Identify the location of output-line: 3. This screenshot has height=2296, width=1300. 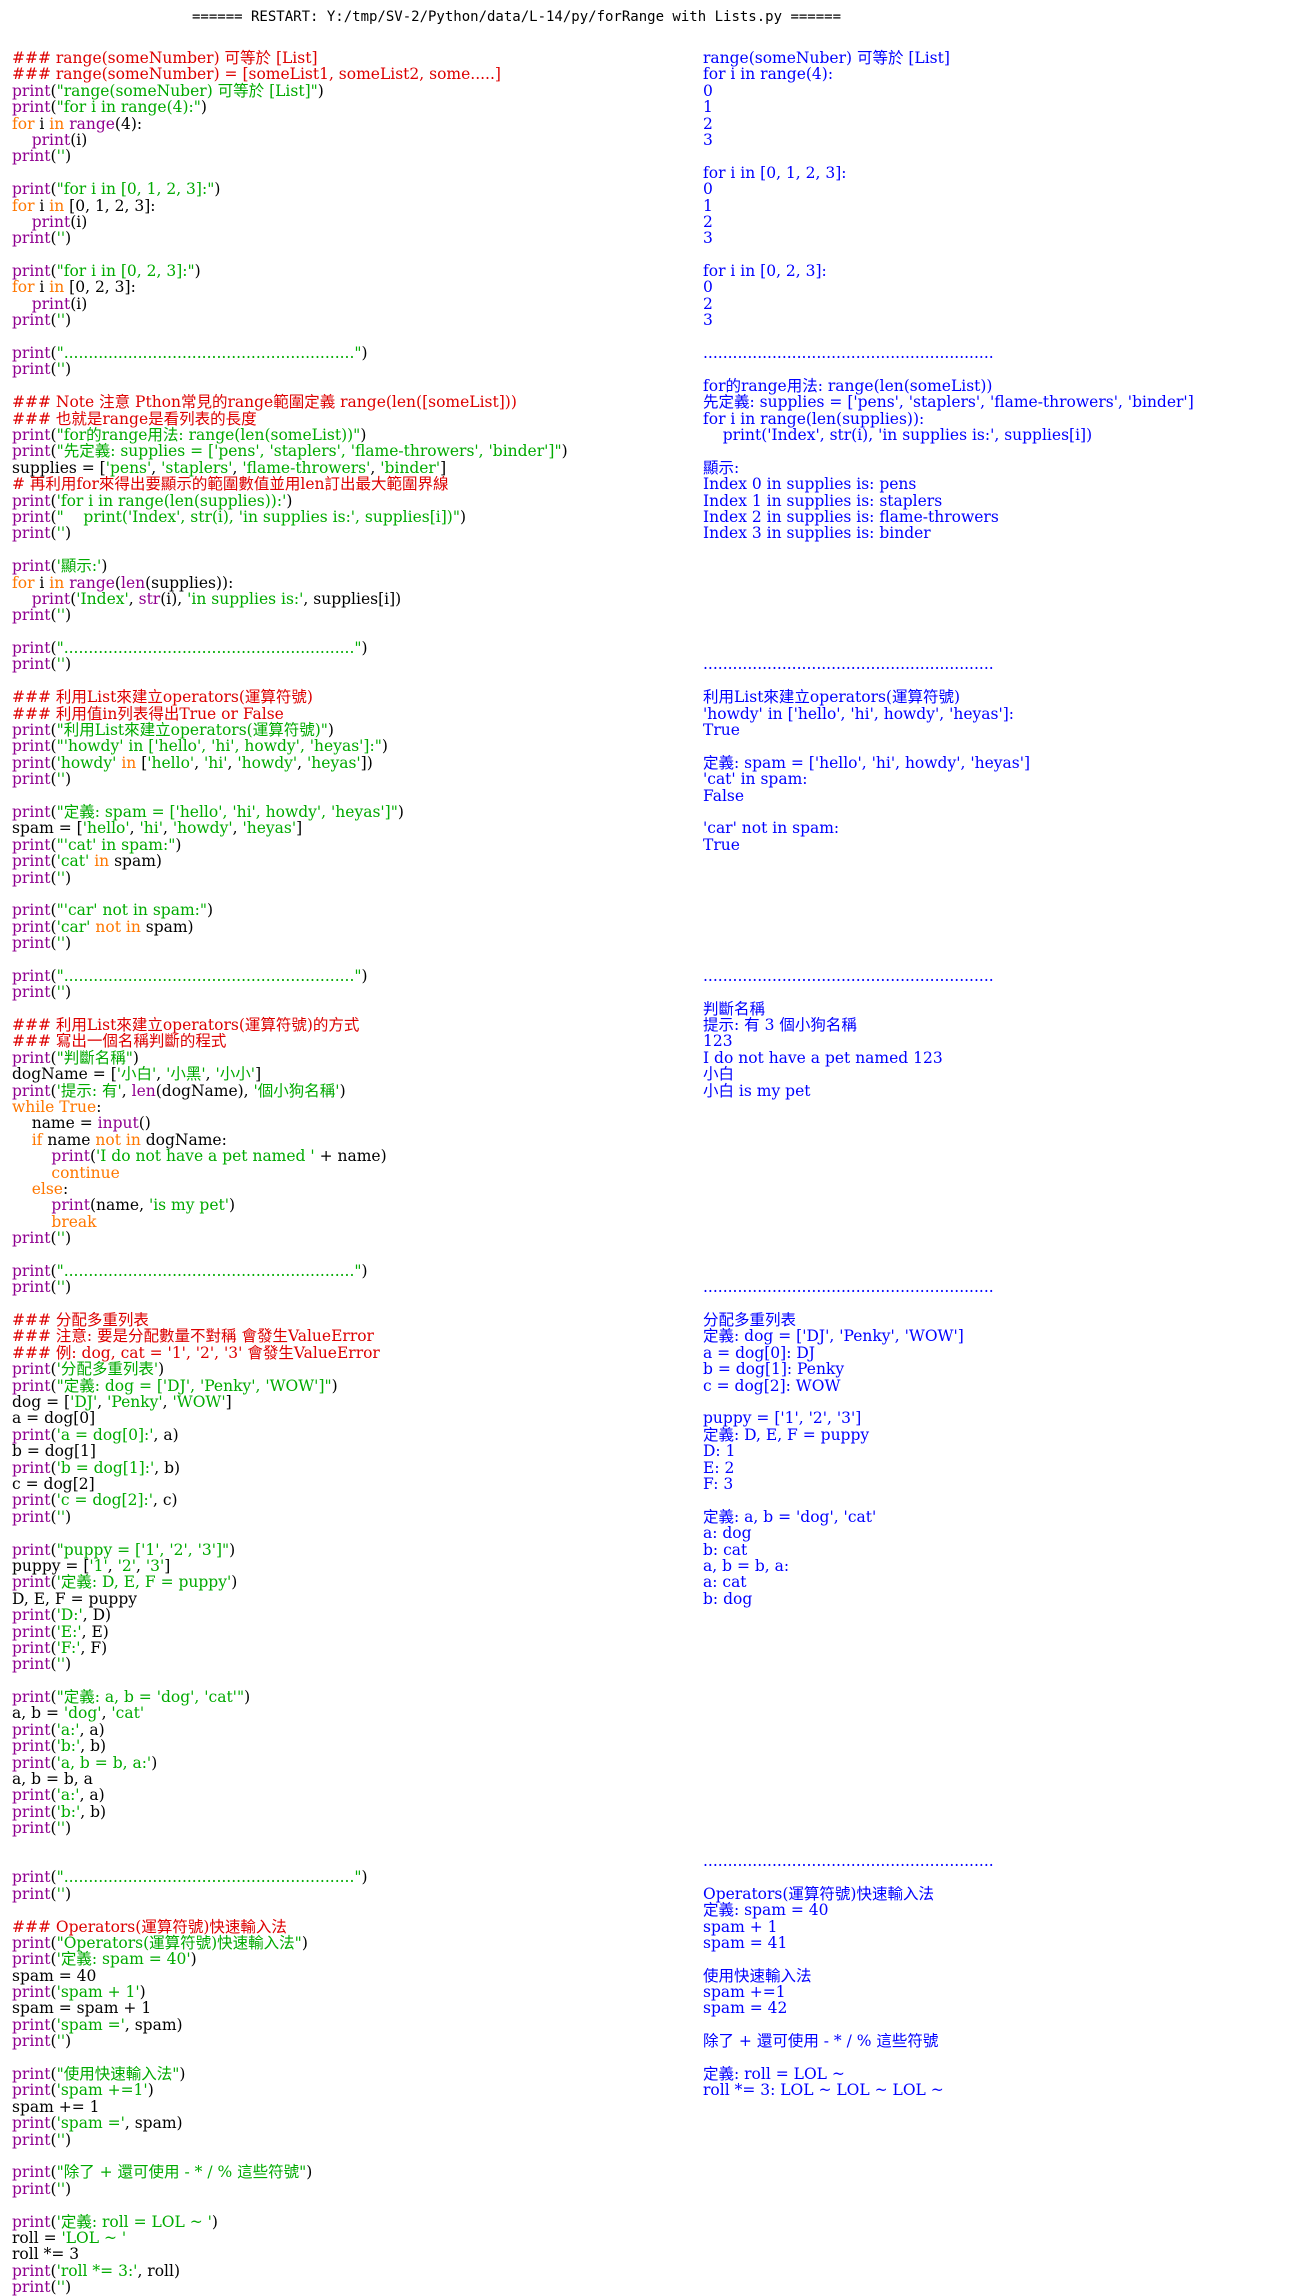
(708, 139).